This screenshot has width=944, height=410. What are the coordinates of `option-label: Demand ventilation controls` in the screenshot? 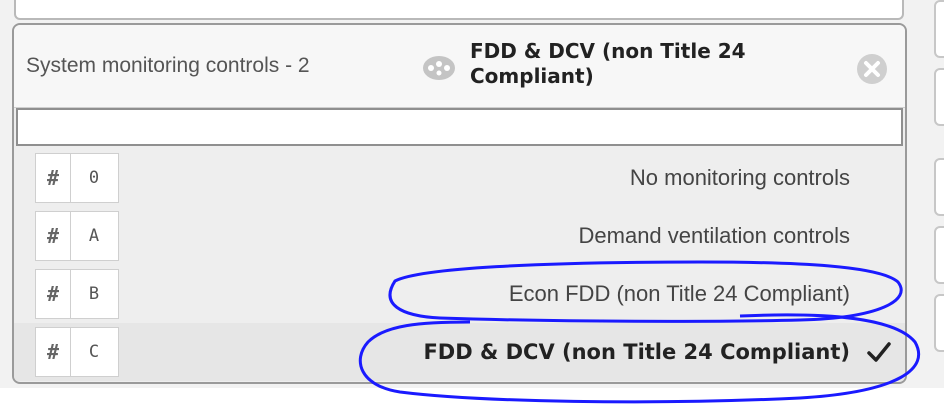 It's located at (714, 235).